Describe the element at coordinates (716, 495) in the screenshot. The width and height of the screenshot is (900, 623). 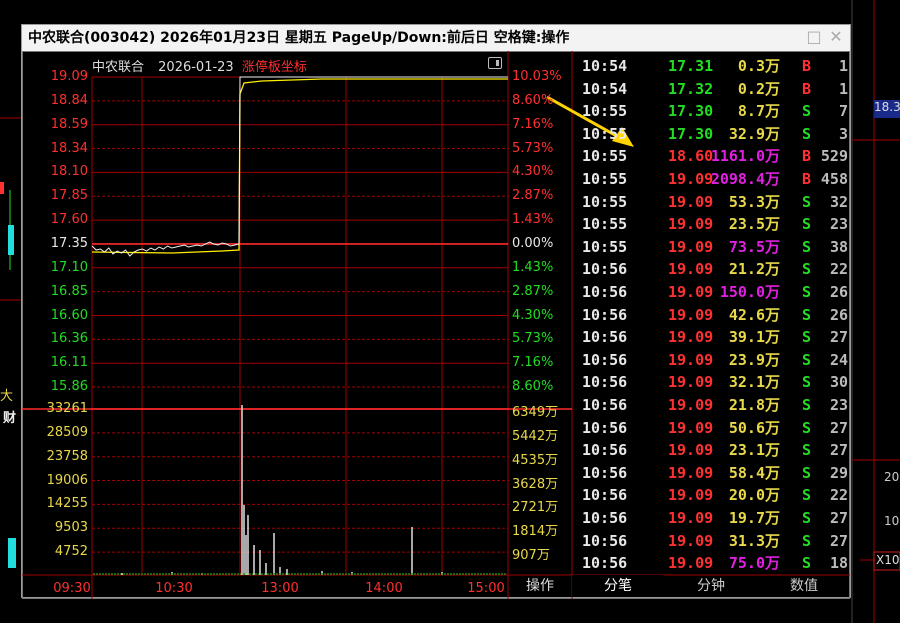
I see `tick-row: 10:56 19.09 20.0万 S 22` at that location.